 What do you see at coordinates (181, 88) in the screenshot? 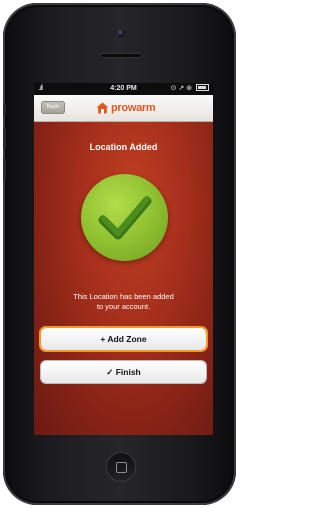
I see `status-icons: ⊙ ↗ ⊛` at bounding box center [181, 88].